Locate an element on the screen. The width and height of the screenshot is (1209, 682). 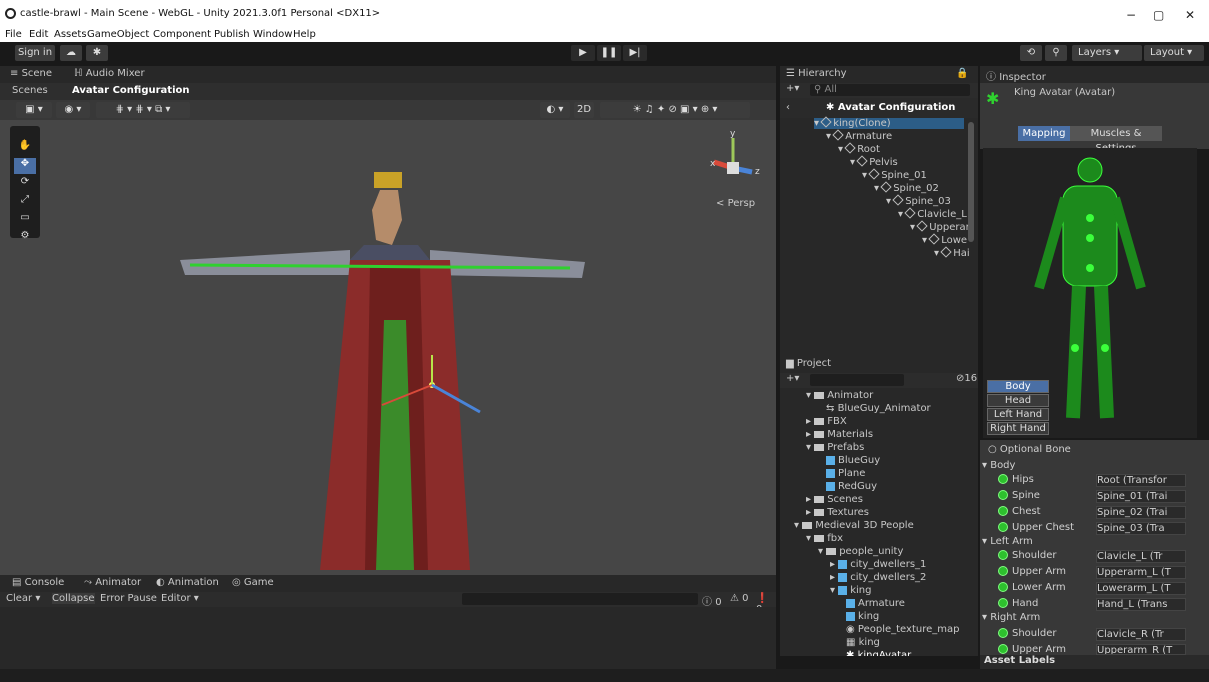
cloud-icon: ☁ is located at coordinates (71, 53).